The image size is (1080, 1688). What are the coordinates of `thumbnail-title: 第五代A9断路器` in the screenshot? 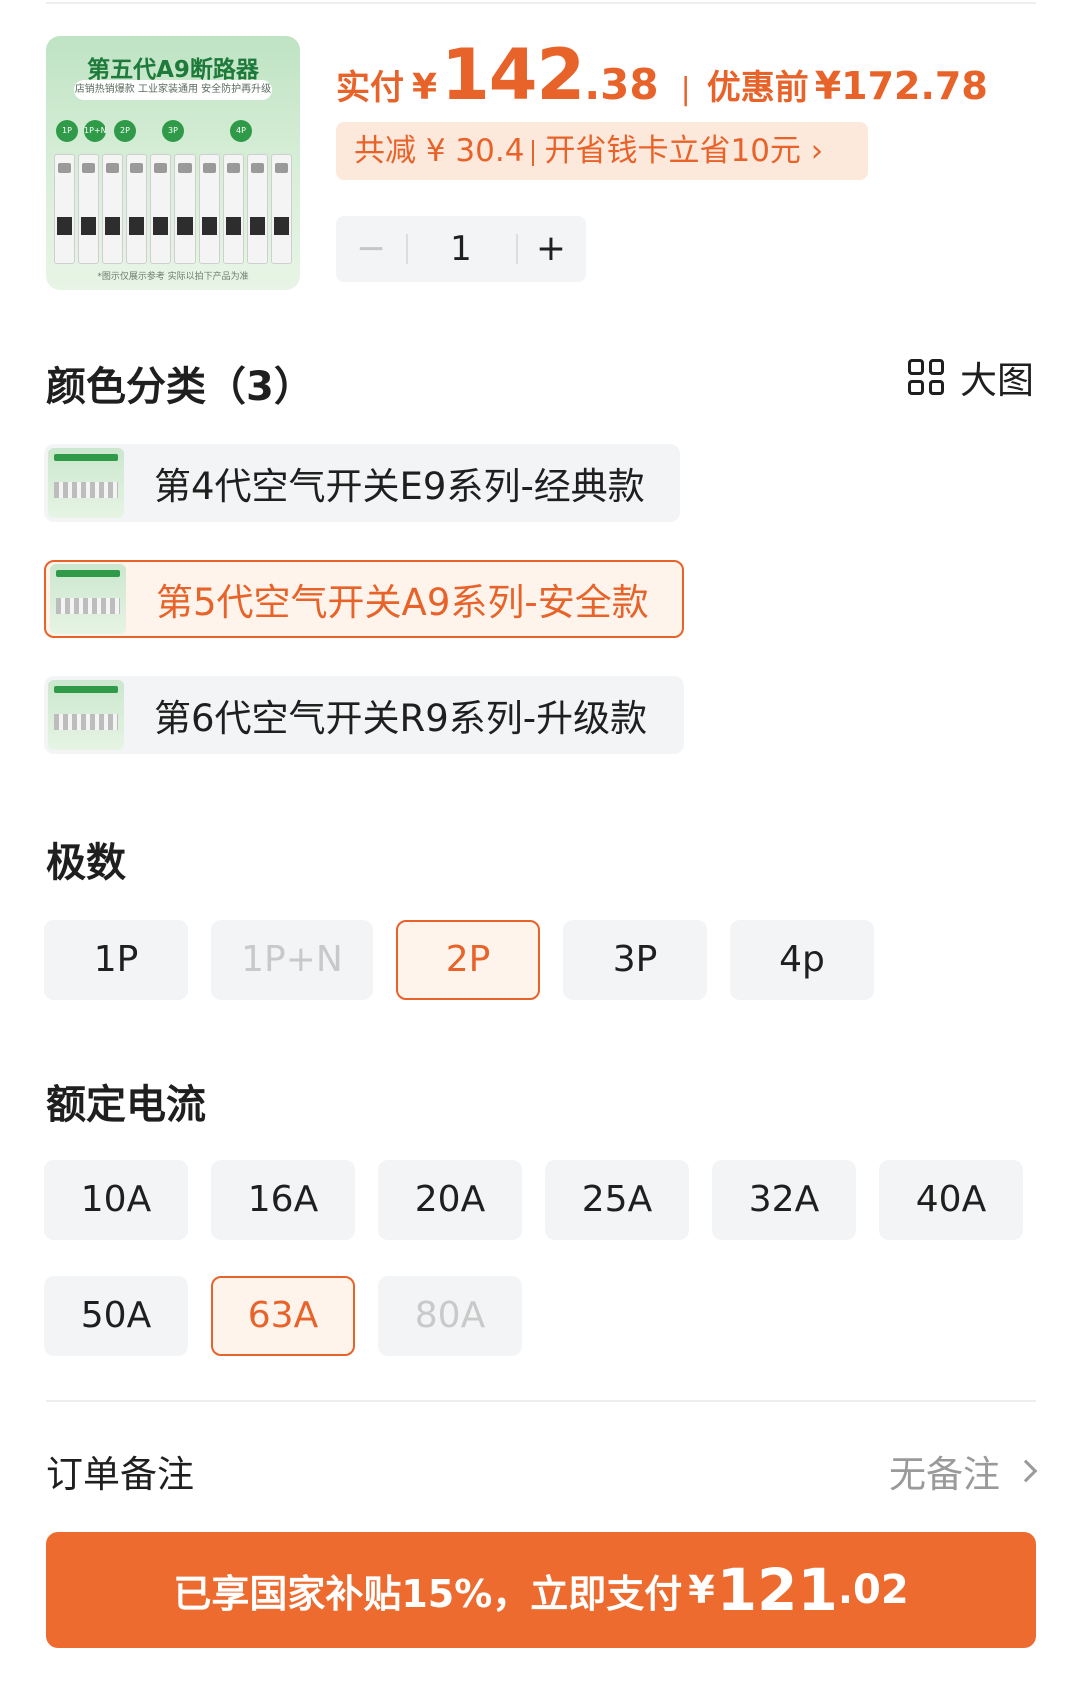 It's located at (173, 70).